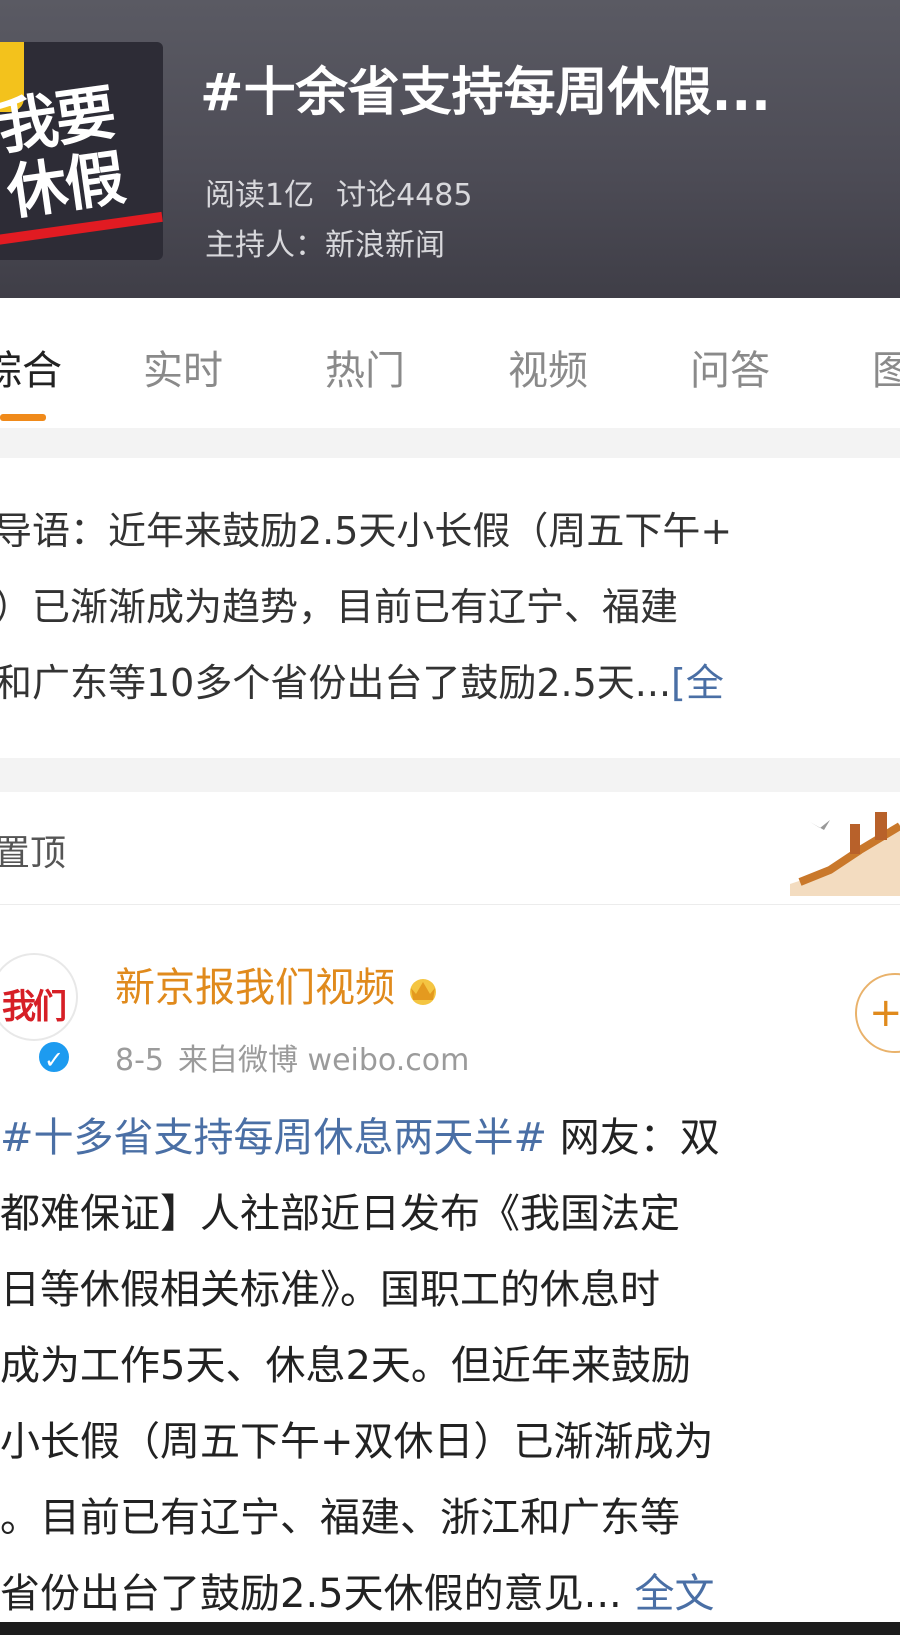 This screenshot has width=900, height=1635. I want to click on tab-qa: 问答, so click(730, 367).